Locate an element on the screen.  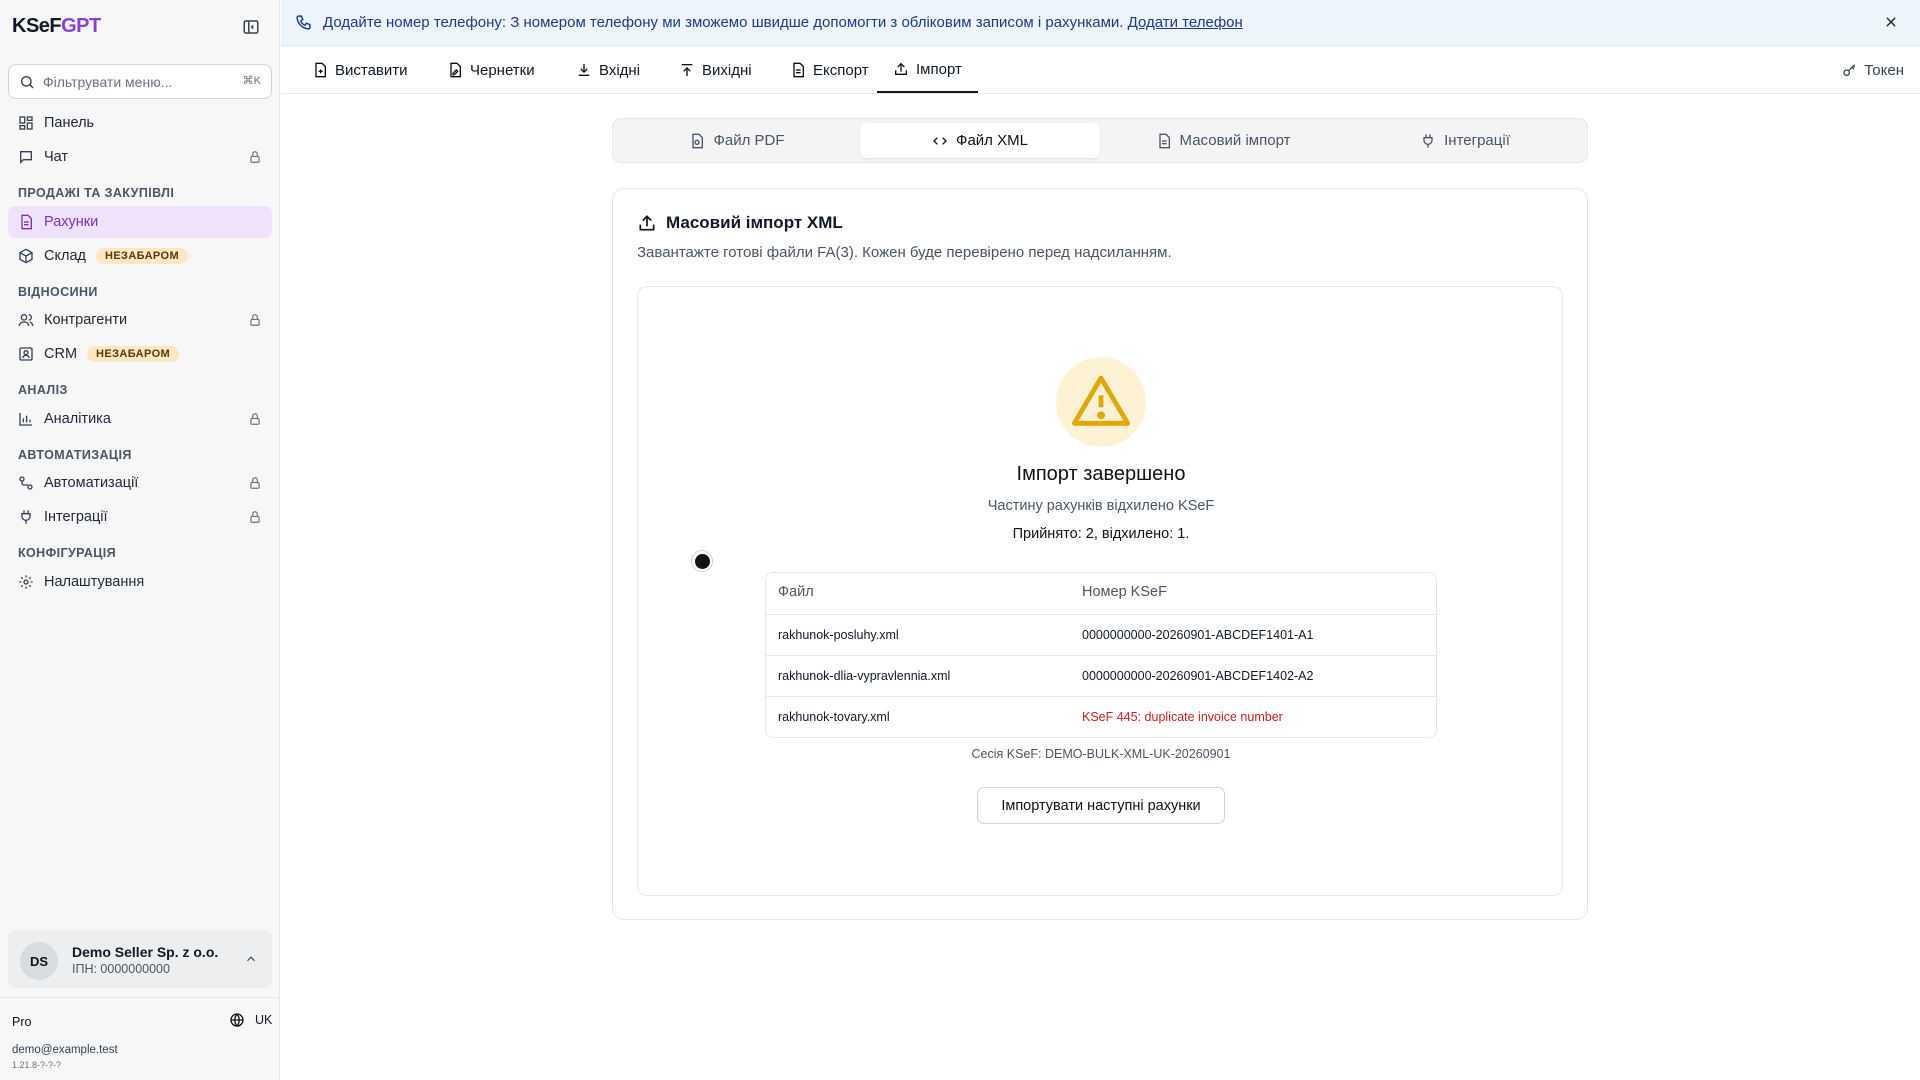
upload-icon is located at coordinates (690, 70).